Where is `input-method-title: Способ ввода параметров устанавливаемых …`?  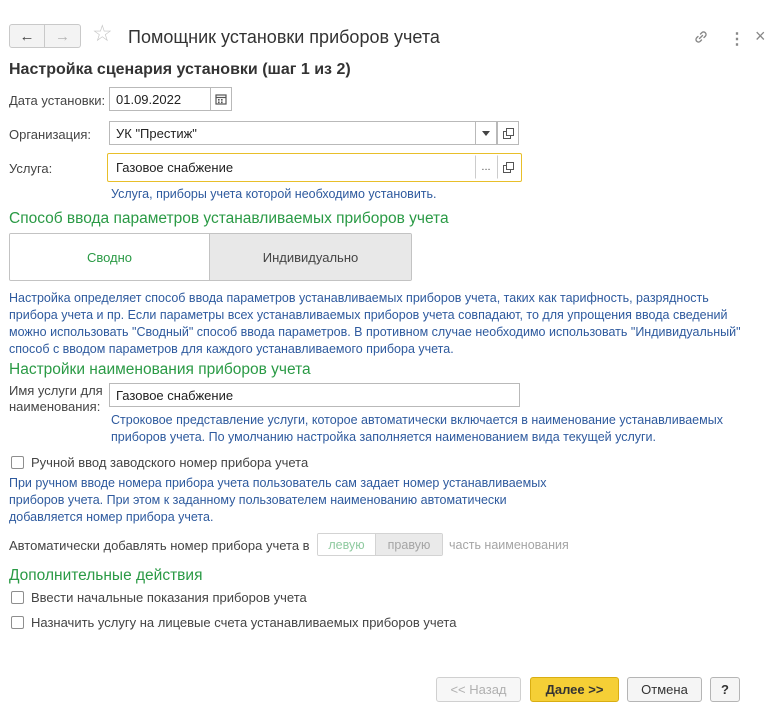
input-method-title: Способ ввода параметров устанавливаемых … is located at coordinates (229, 218).